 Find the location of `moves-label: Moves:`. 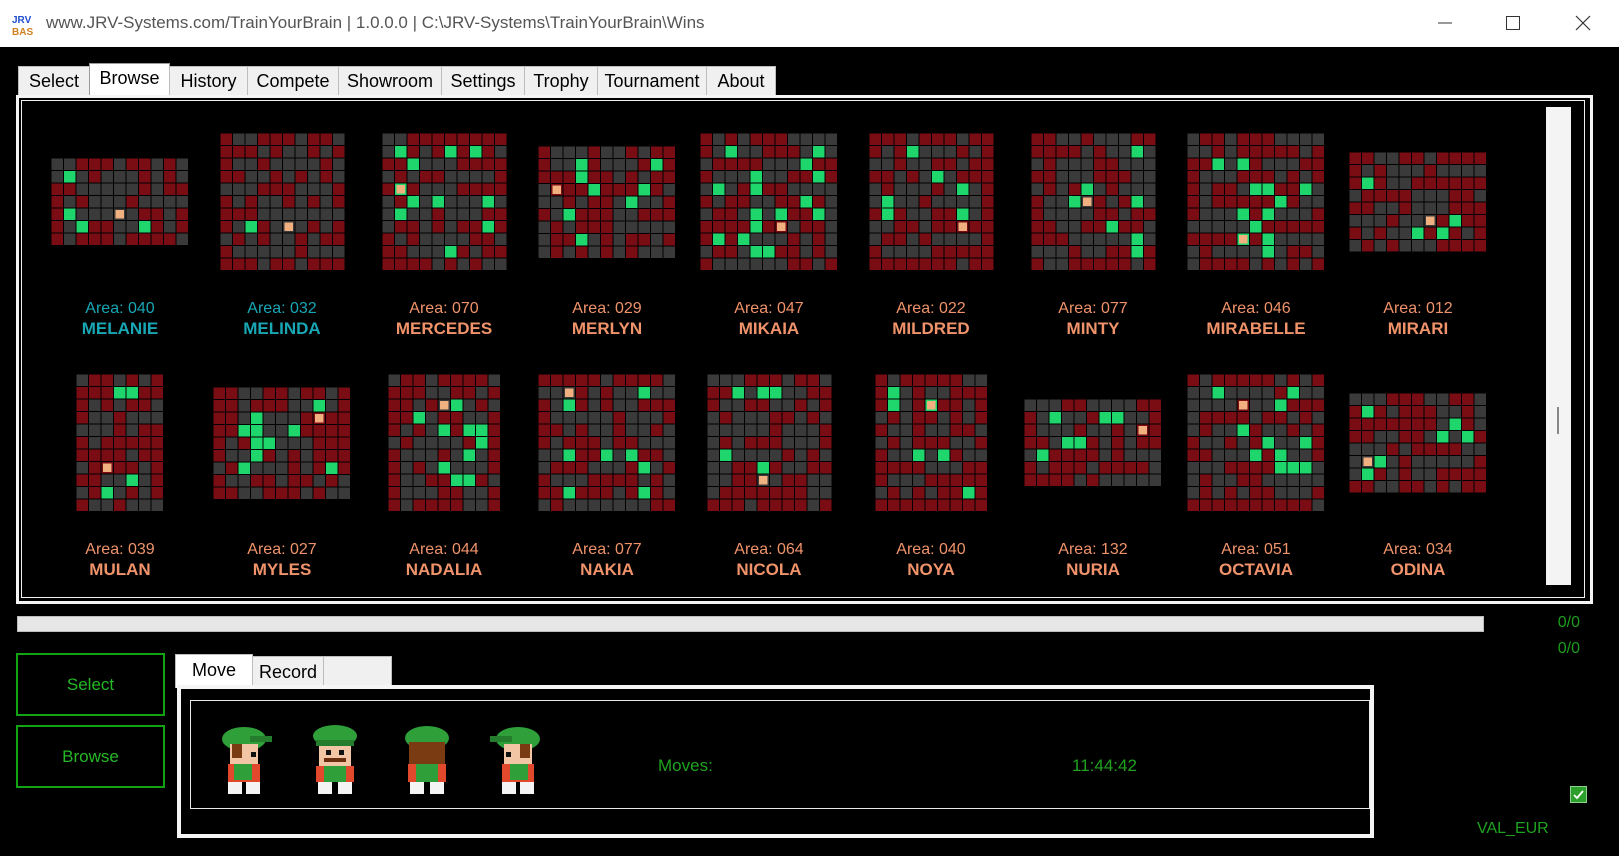

moves-label: Moves: is located at coordinates (685, 765).